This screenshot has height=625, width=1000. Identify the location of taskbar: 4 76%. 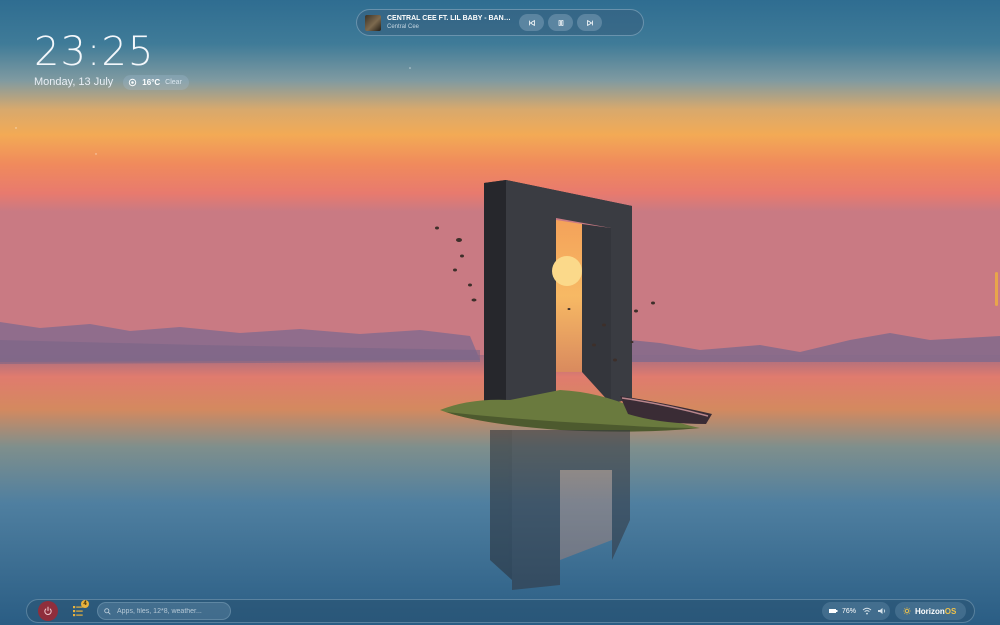
(500, 611).